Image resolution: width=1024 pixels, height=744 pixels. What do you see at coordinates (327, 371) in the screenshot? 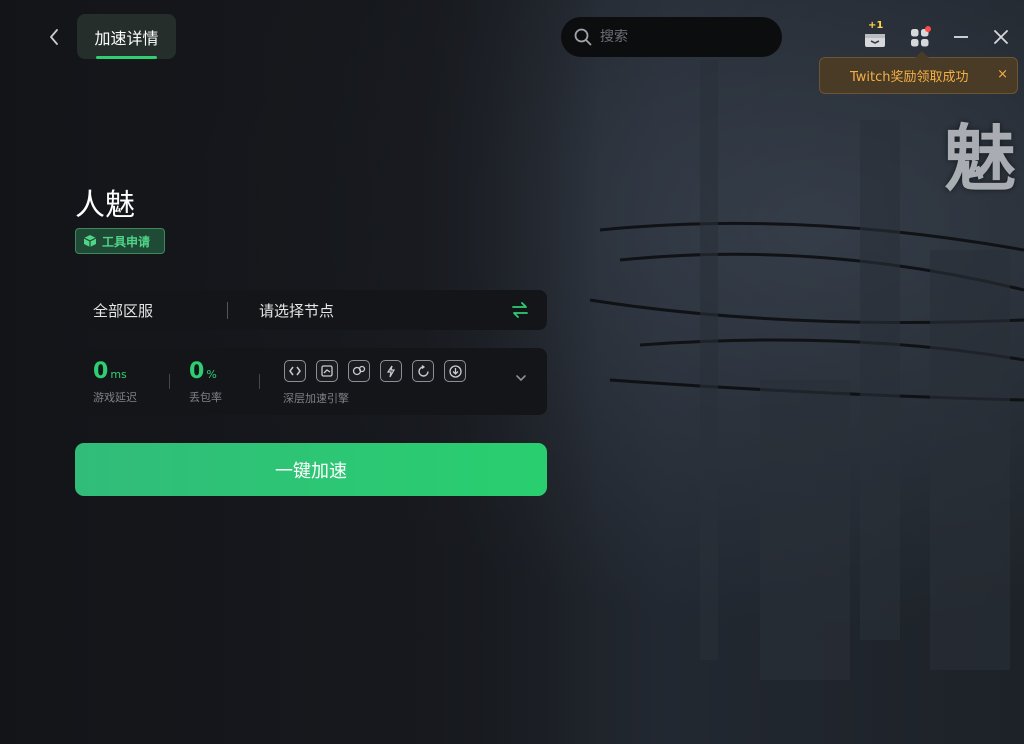
I see `route-icon` at bounding box center [327, 371].